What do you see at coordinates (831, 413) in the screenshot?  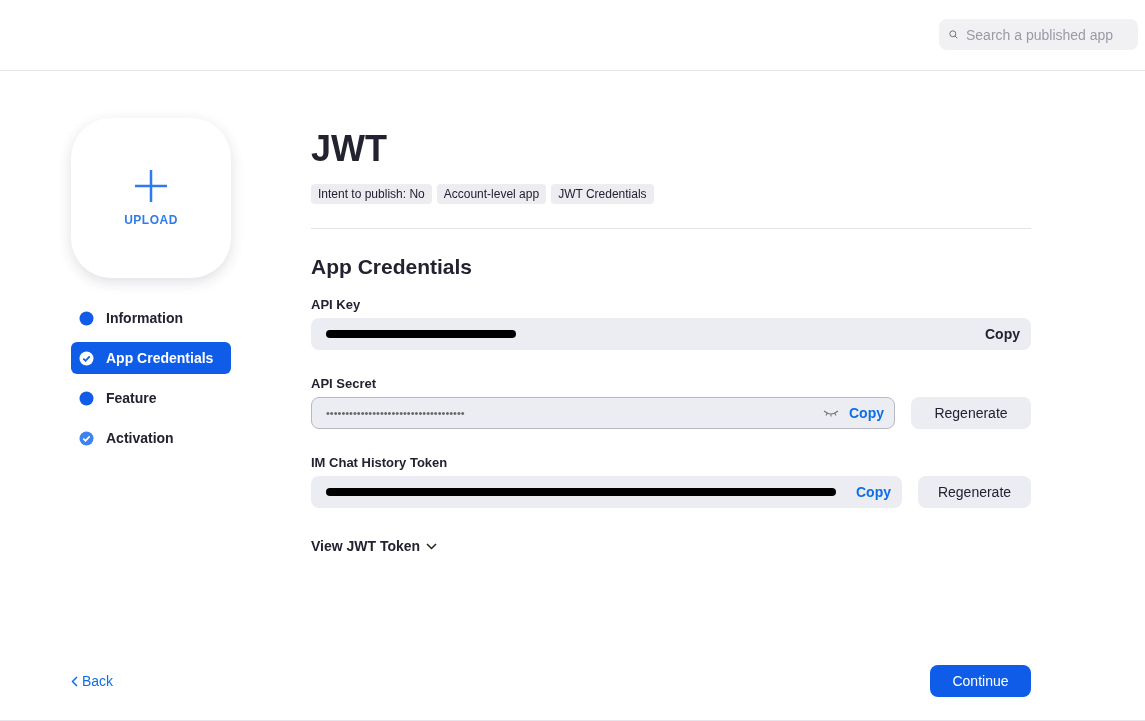 I see `eye-closed-icon` at bounding box center [831, 413].